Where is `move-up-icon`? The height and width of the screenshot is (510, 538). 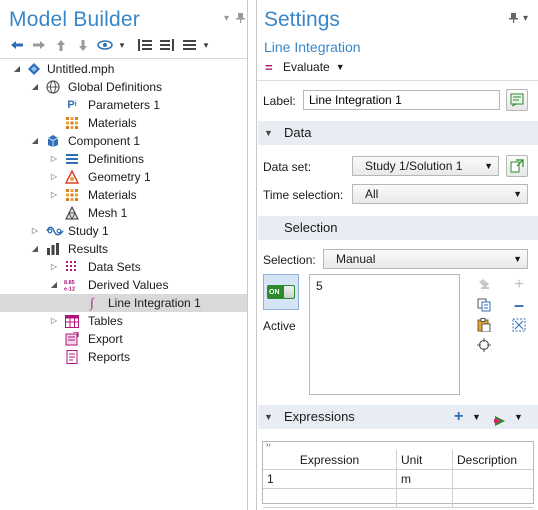
move-up-icon is located at coordinates (61, 45).